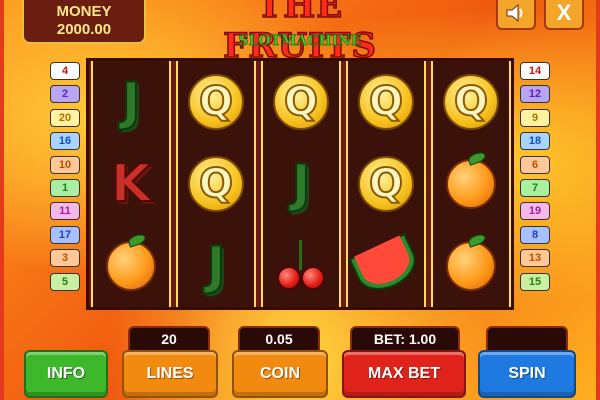 This screenshot has width=600, height=400. Describe the element at coordinates (404, 374) in the screenshot. I see `max-bet-button: MAX BET` at that location.